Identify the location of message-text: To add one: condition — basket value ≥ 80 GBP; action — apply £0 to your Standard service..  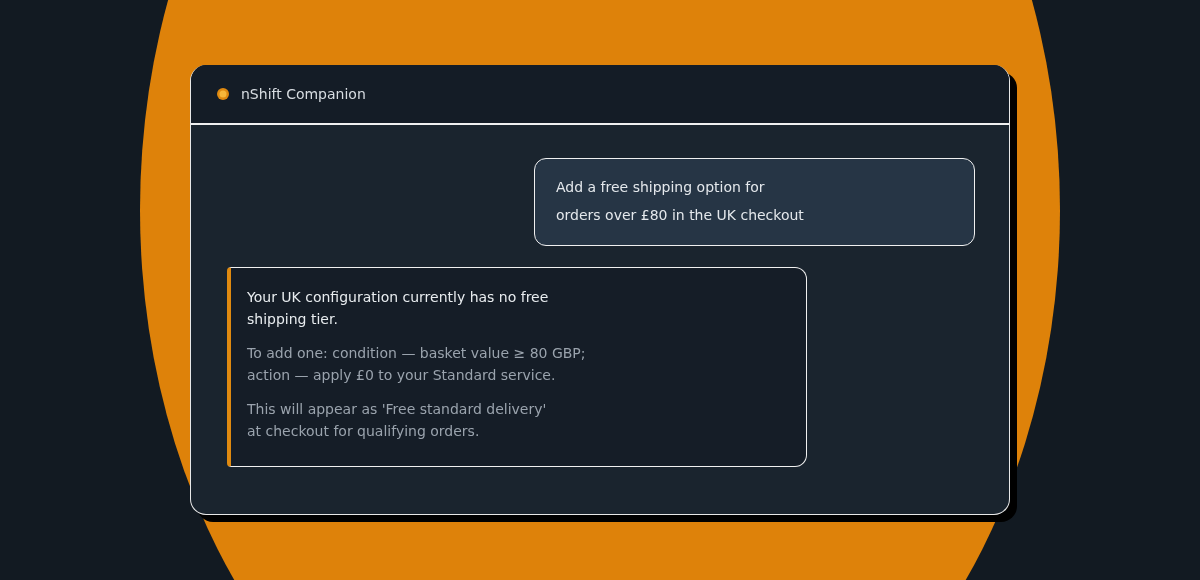
(417, 364).